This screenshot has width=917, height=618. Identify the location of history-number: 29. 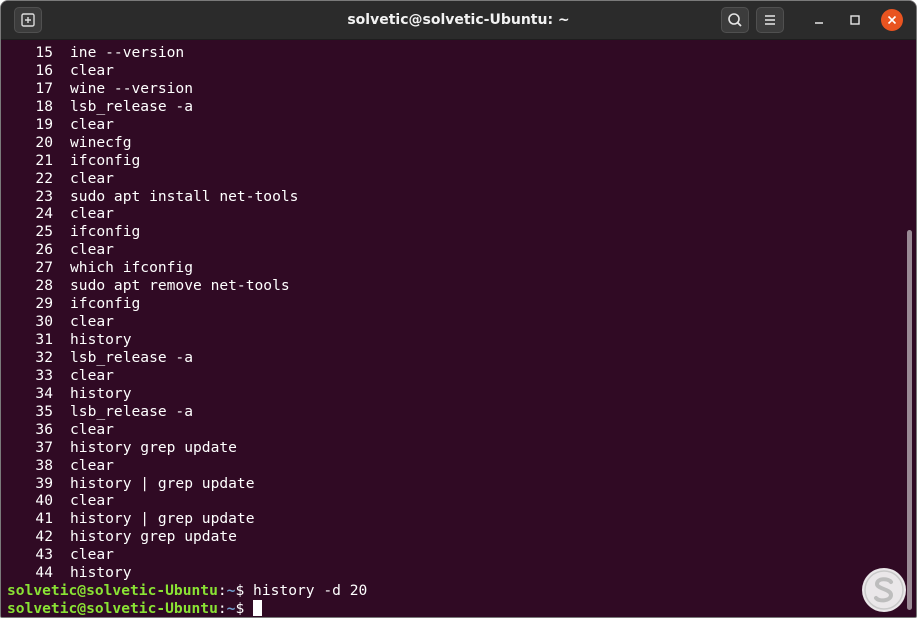
(44, 304).